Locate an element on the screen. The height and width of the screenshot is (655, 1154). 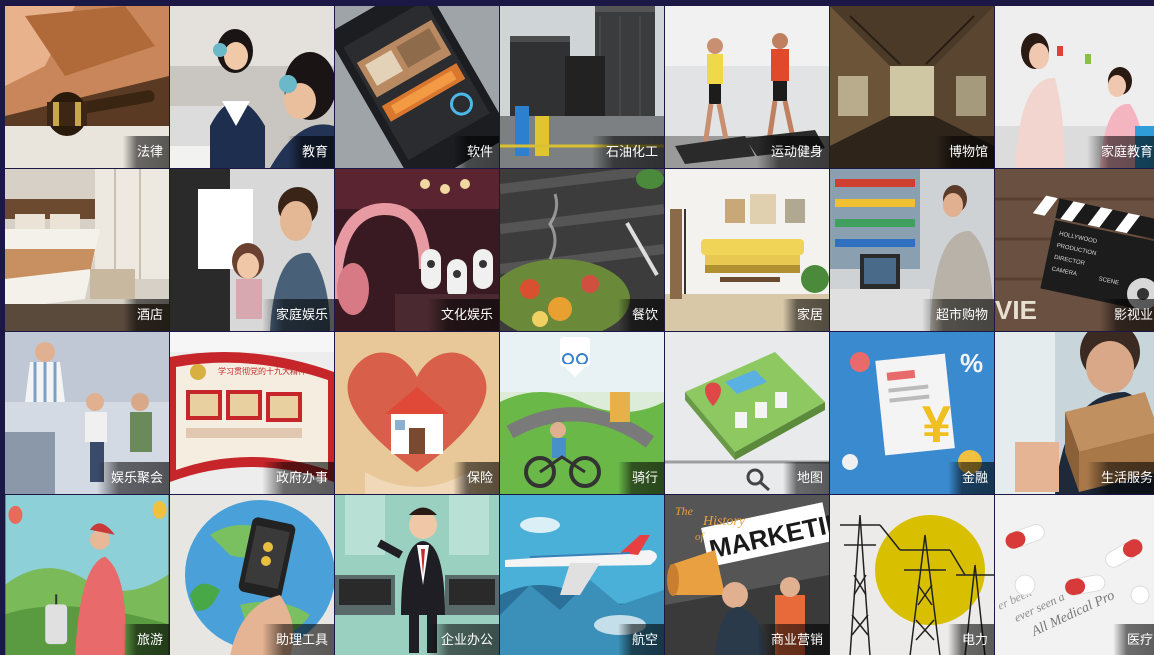
tile-label: 家居 is located at coordinates (805, 315).